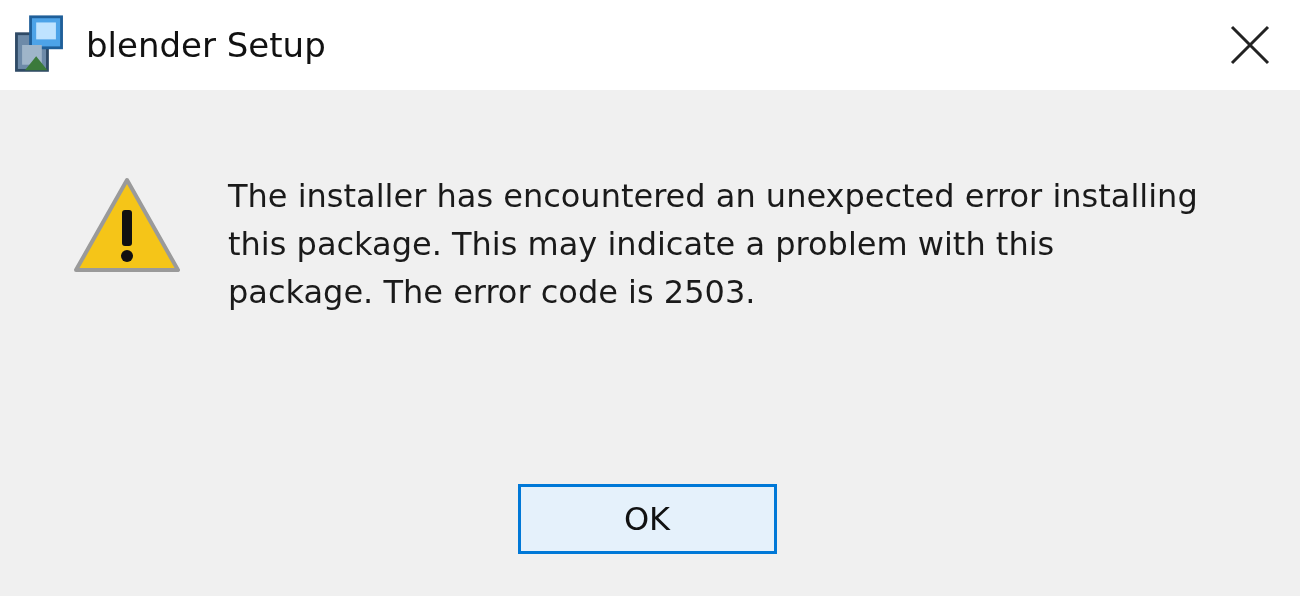  What do you see at coordinates (206, 45) in the screenshot?
I see `window-title: blender Setup` at bounding box center [206, 45].